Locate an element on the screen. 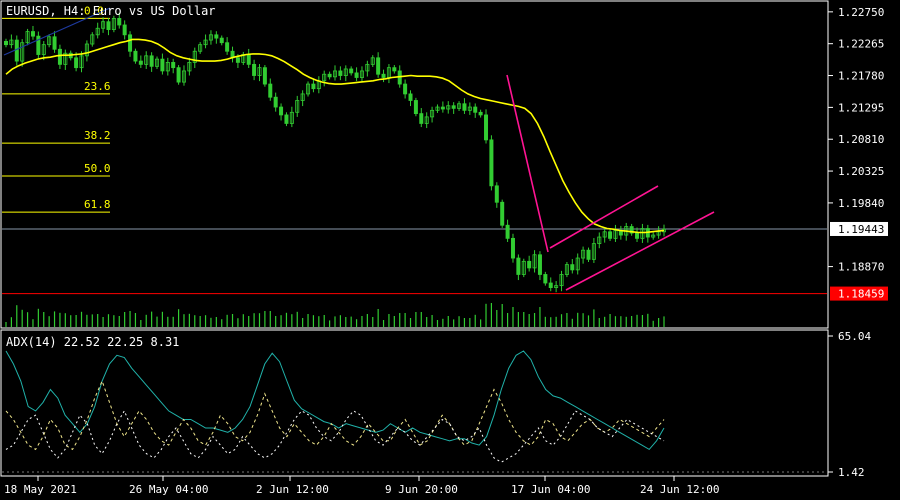 The width and height of the screenshot is (900, 500). price-tick-label: 1.22265 is located at coordinates (861, 44).